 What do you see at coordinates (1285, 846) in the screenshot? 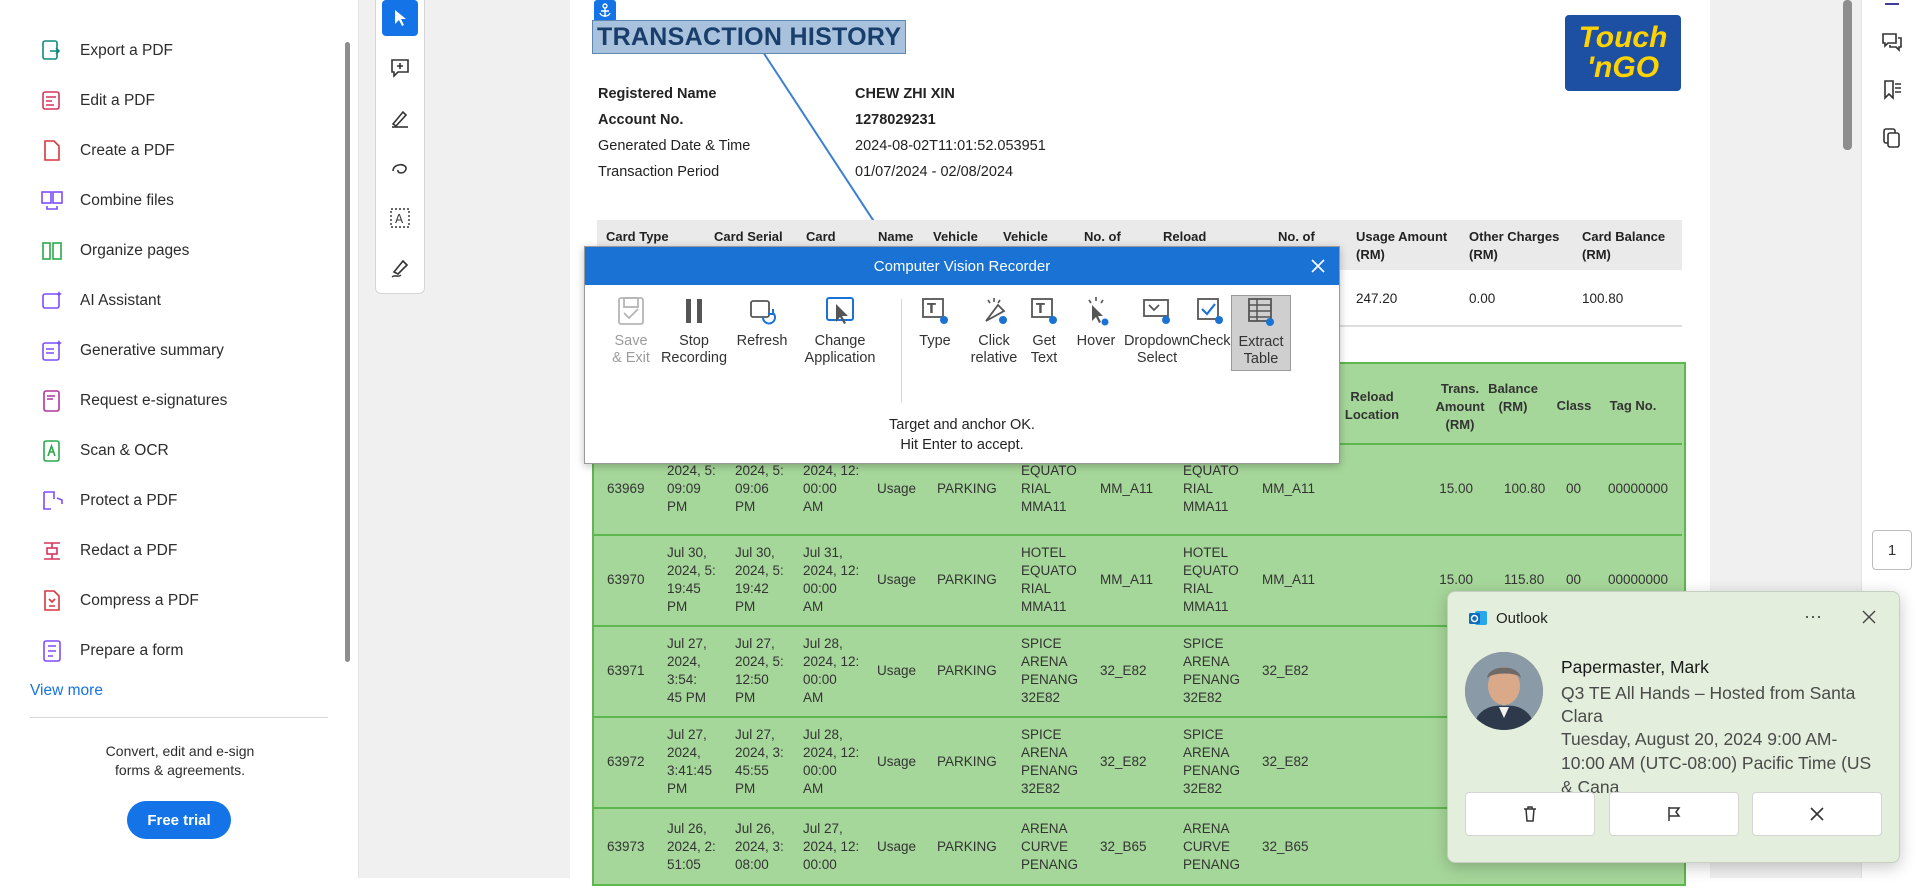
I see `table-cell-code2: 32_B65` at bounding box center [1285, 846].